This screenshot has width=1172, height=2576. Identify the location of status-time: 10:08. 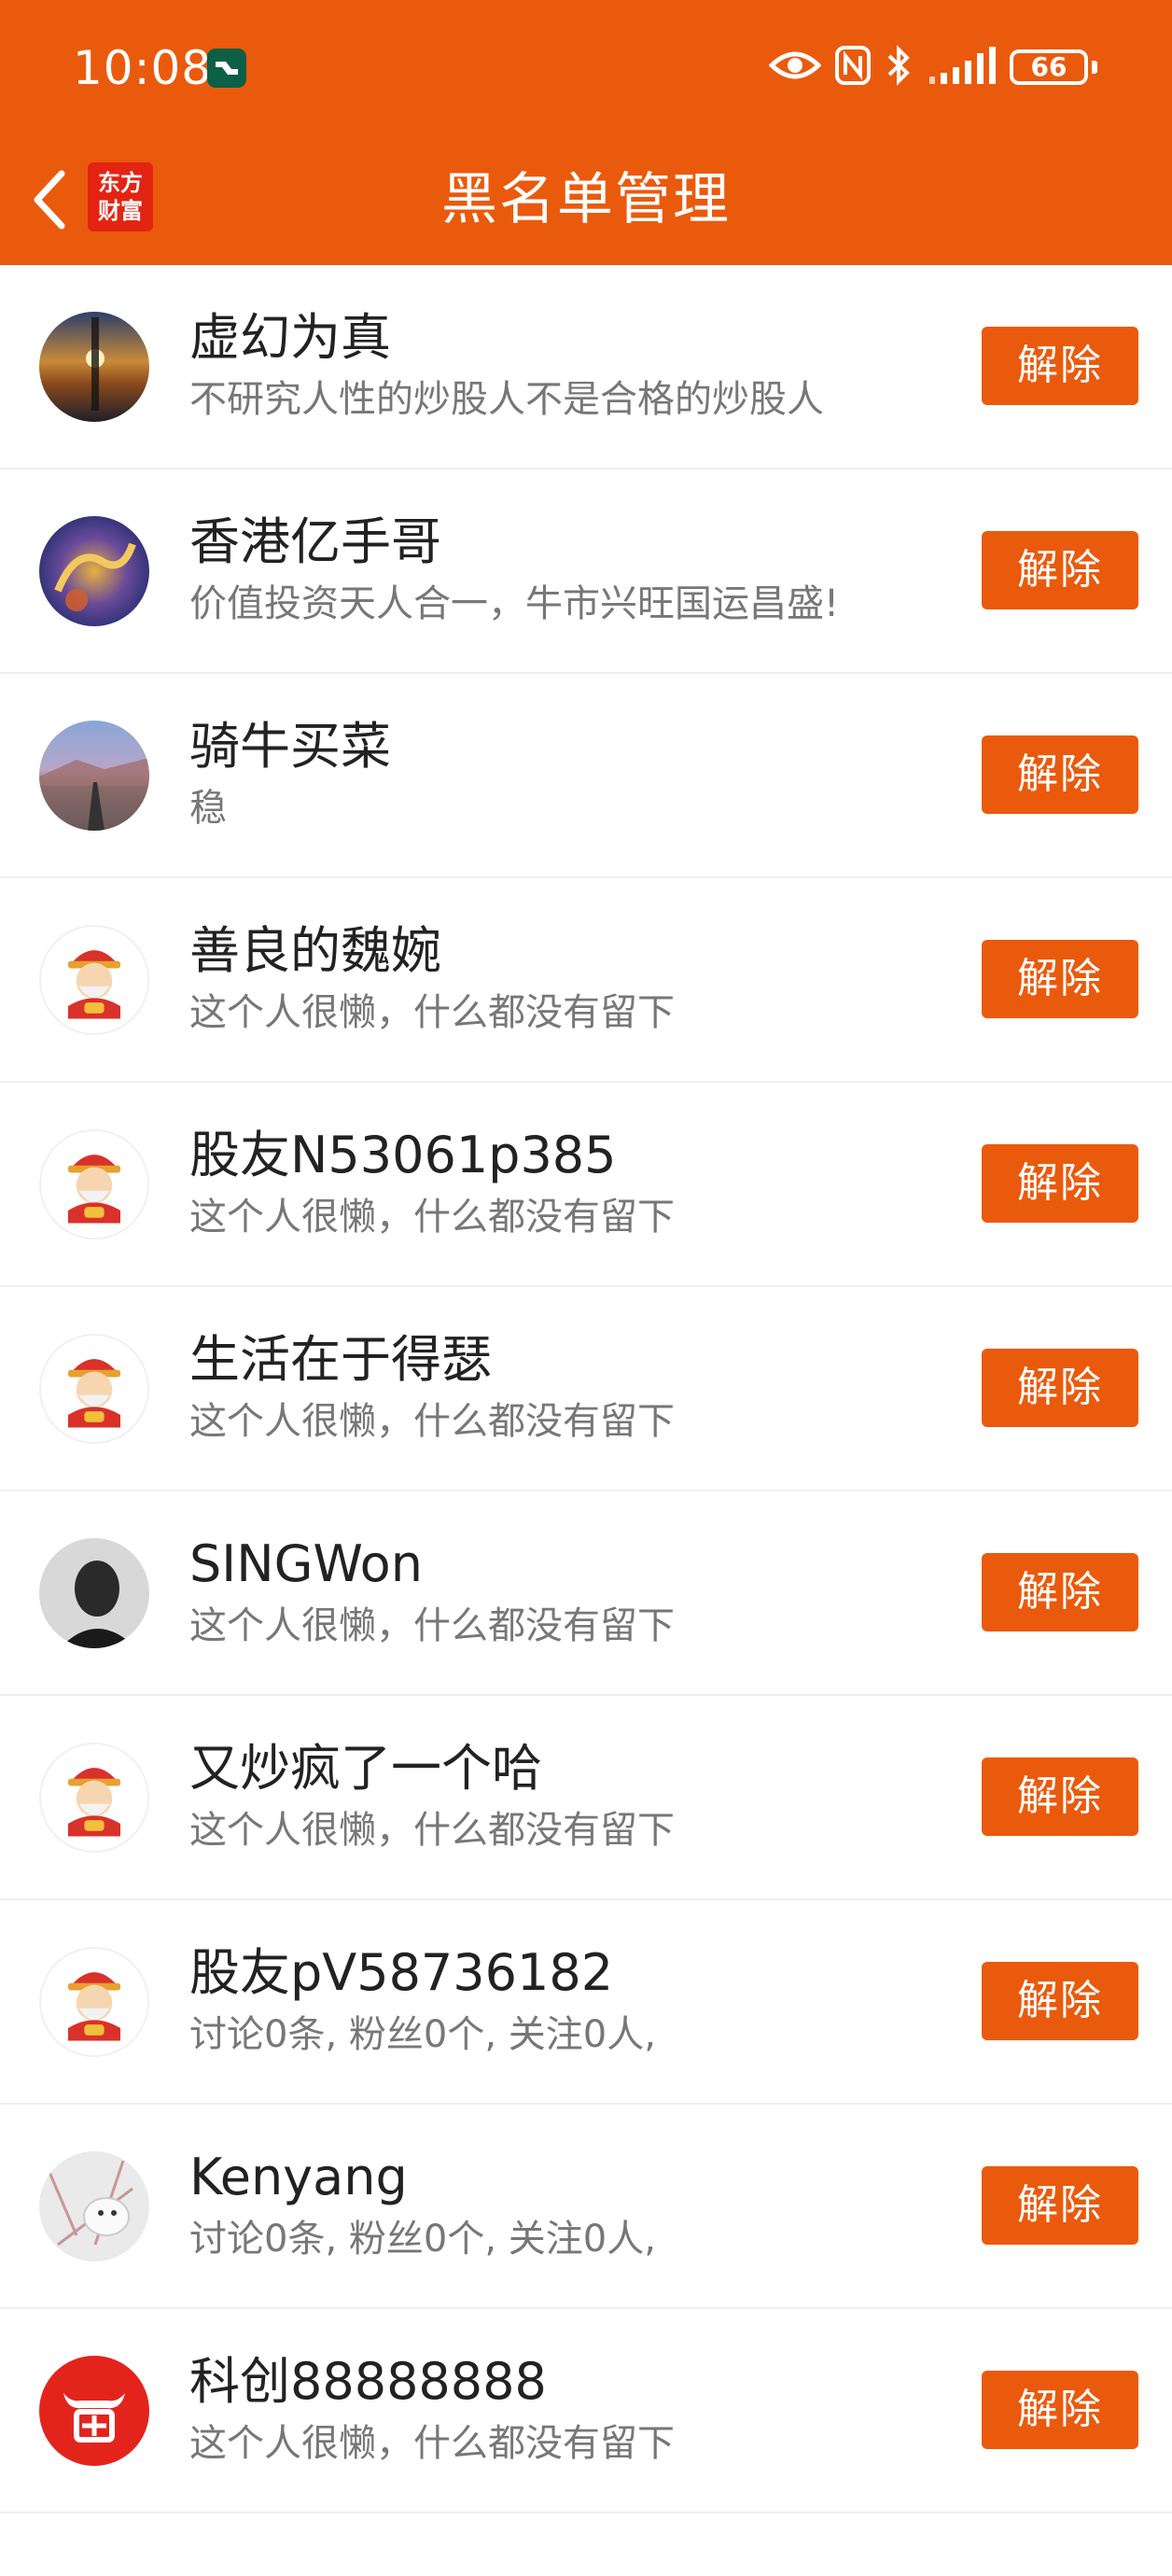
(143, 68).